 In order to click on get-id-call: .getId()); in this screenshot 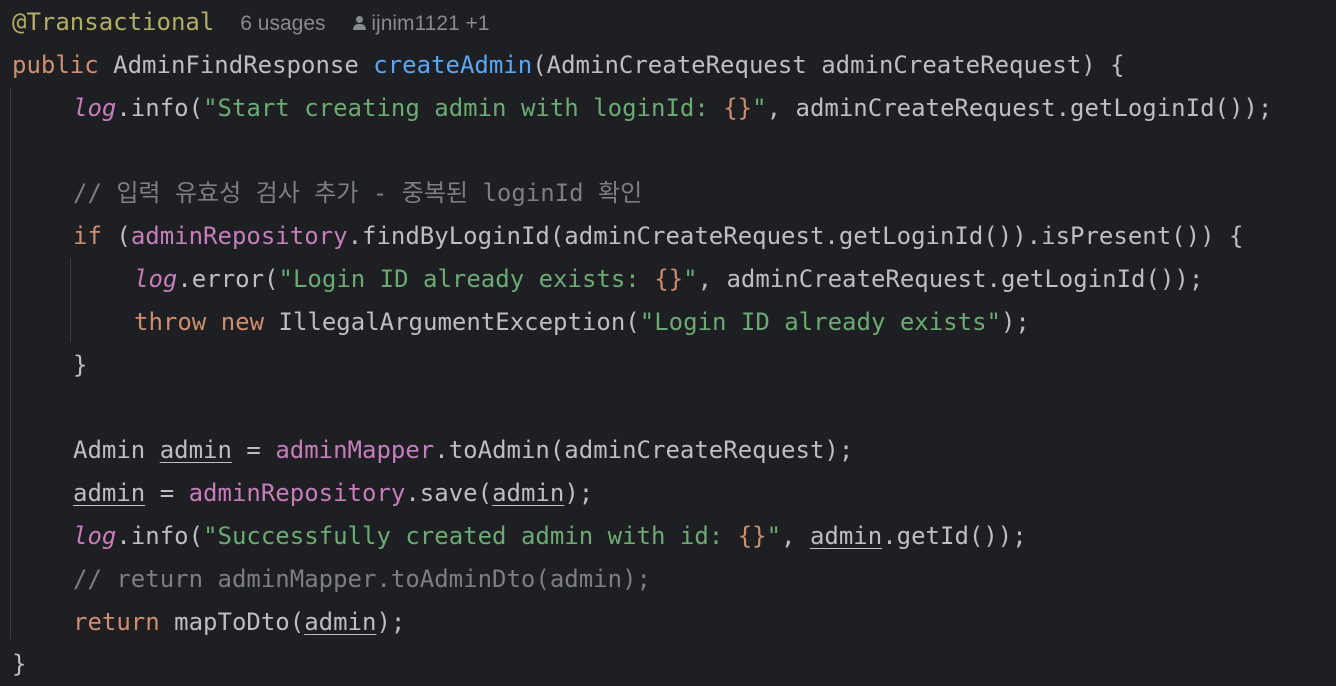, I will do `click(954, 536)`.